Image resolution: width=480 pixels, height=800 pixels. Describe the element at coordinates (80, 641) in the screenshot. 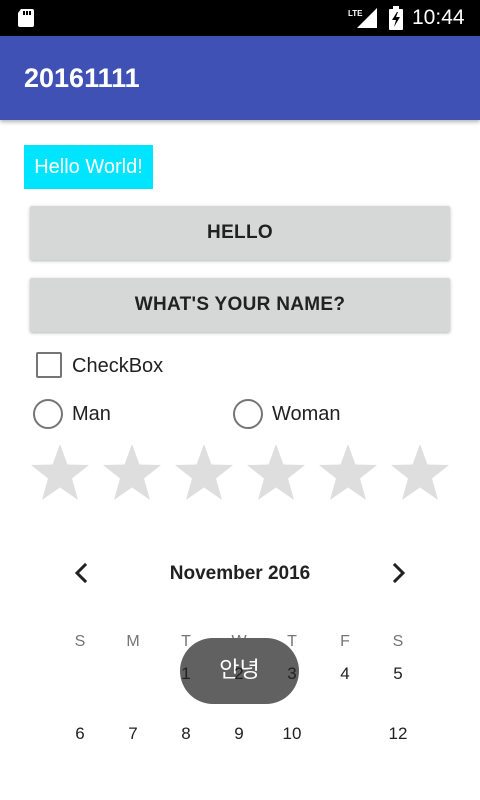

I see `calendar-weekday-label: S` at that location.